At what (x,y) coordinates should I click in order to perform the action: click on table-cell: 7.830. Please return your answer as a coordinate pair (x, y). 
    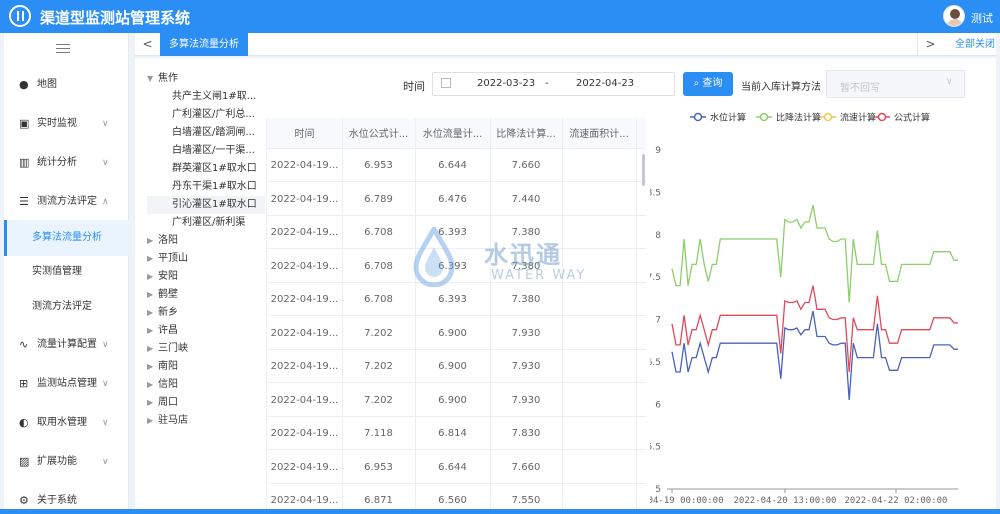
    Looking at the image, I should click on (526, 433).